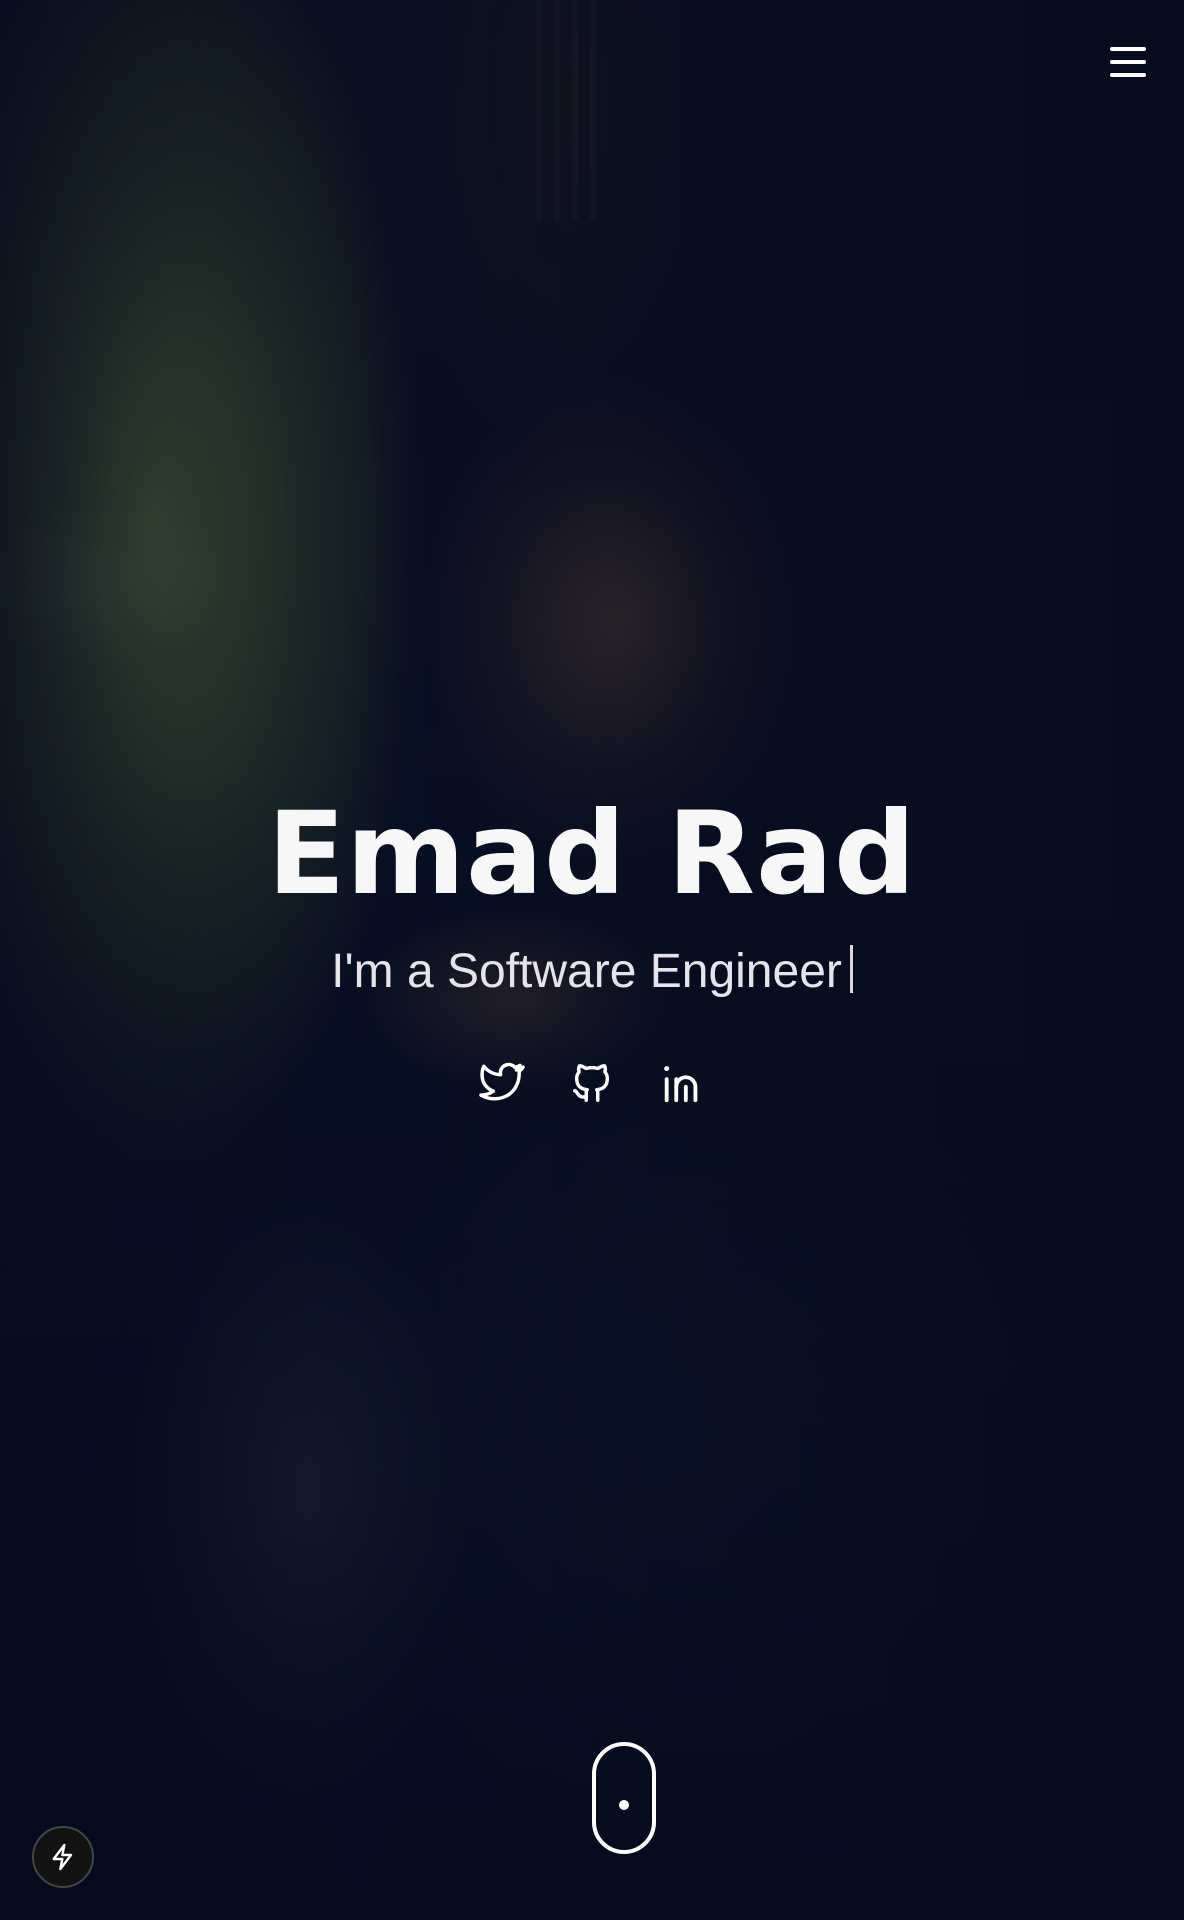 This screenshot has height=1920, width=1184. I want to click on menu-button, so click(1128, 62).